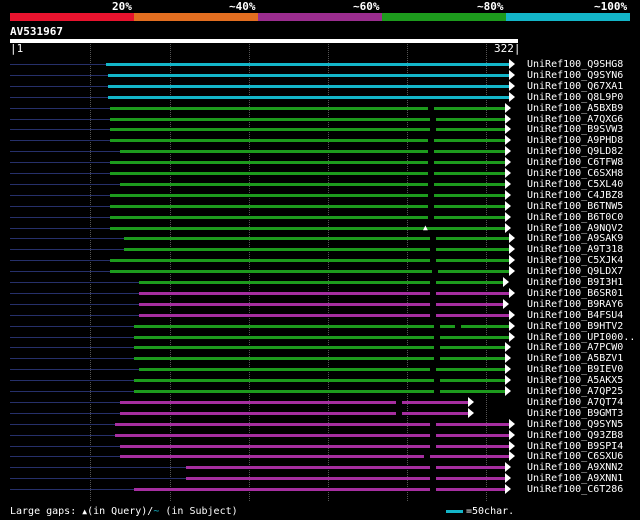 This screenshot has height=520, width=640. Describe the element at coordinates (575, 424) in the screenshot. I see `hit-label-link: UniRef100_Q9SYN5` at that location.